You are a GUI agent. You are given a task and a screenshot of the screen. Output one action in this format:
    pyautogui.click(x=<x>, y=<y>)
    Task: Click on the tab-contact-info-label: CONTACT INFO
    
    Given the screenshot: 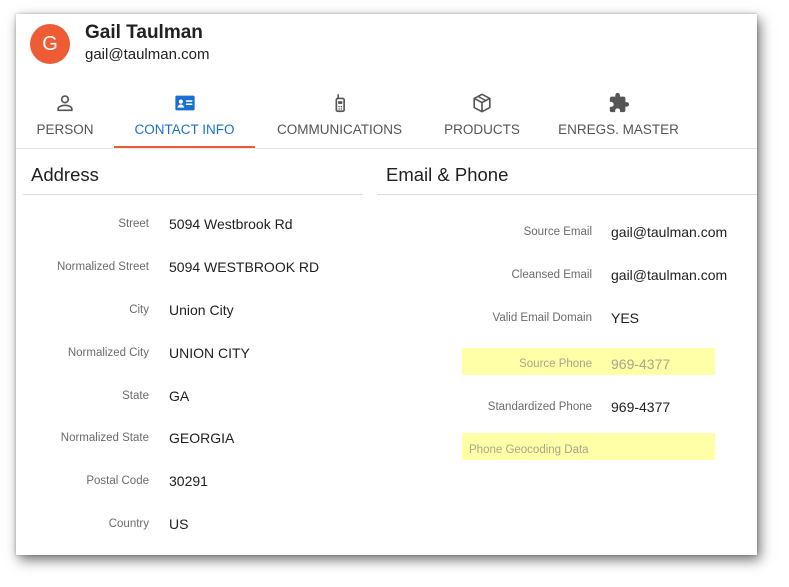 What is the action you would take?
    pyautogui.click(x=184, y=129)
    